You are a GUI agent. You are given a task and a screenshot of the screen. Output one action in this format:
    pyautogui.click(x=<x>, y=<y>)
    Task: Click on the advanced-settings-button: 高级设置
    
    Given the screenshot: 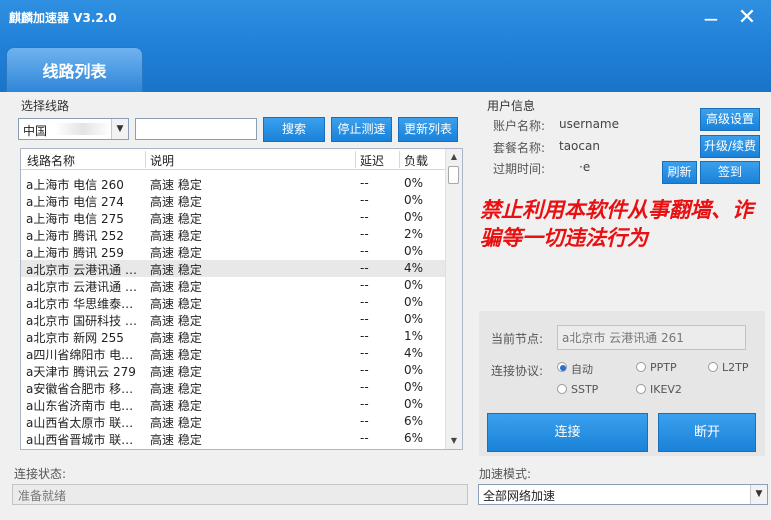 What is the action you would take?
    pyautogui.click(x=730, y=119)
    